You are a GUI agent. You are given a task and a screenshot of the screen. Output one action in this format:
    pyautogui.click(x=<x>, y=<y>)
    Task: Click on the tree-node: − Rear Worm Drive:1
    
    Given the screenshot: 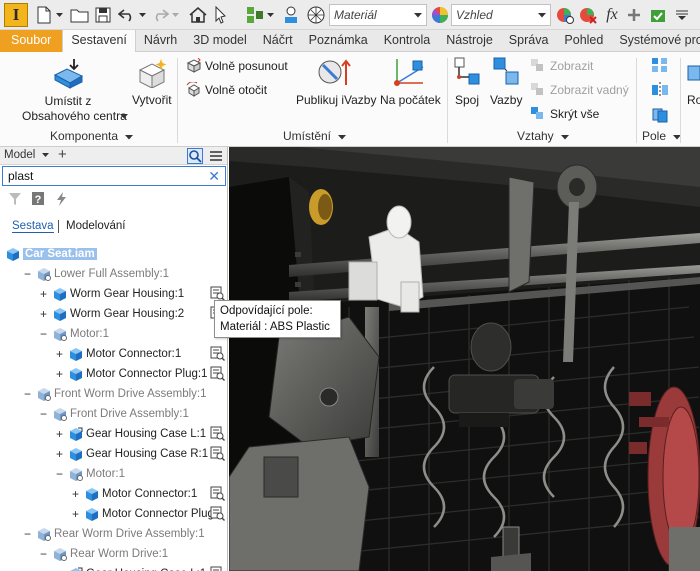 What is the action you would take?
    pyautogui.click(x=103, y=553)
    